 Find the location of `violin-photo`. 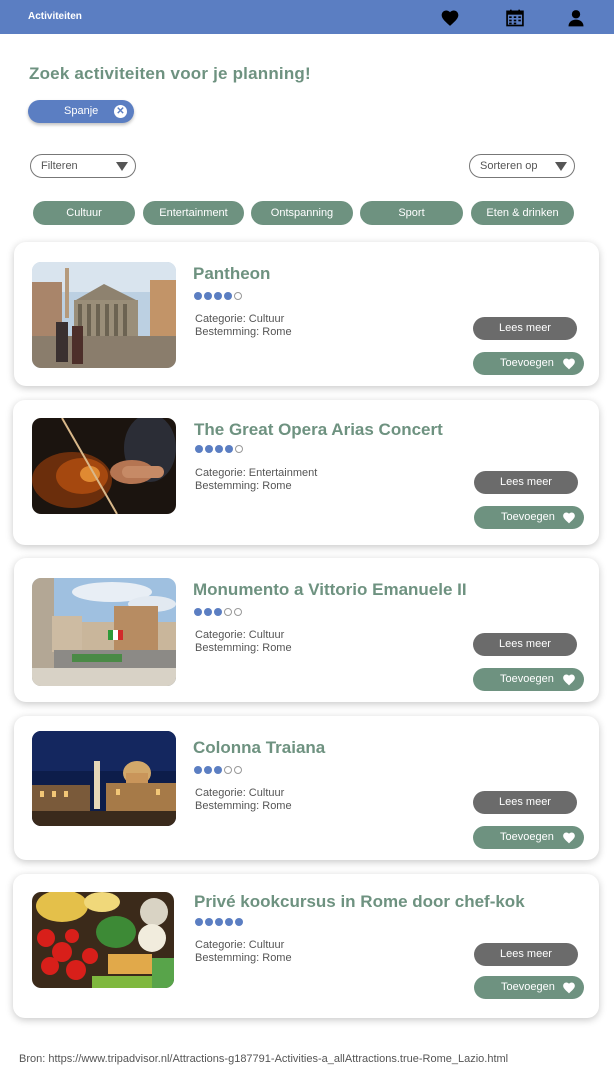

violin-photo is located at coordinates (104, 466).